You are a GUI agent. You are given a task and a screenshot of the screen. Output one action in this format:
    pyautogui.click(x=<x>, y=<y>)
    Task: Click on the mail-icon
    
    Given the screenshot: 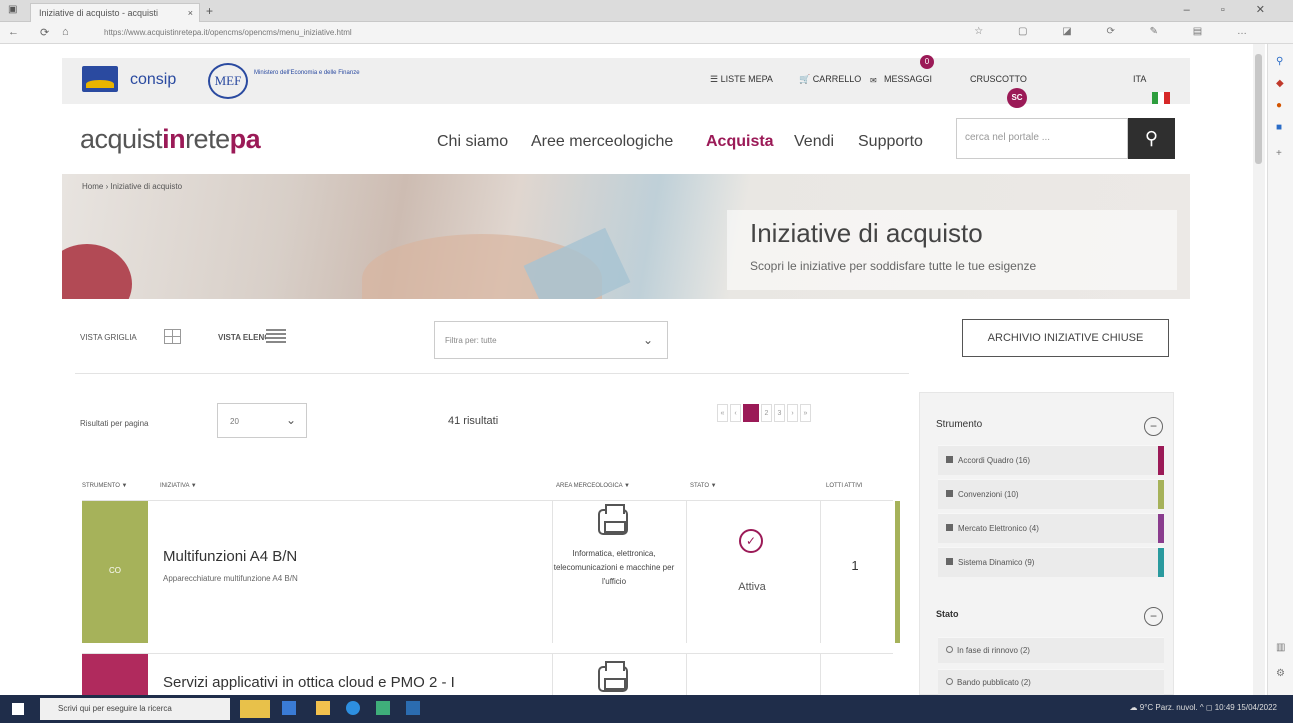 What is the action you would take?
    pyautogui.click(x=413, y=708)
    